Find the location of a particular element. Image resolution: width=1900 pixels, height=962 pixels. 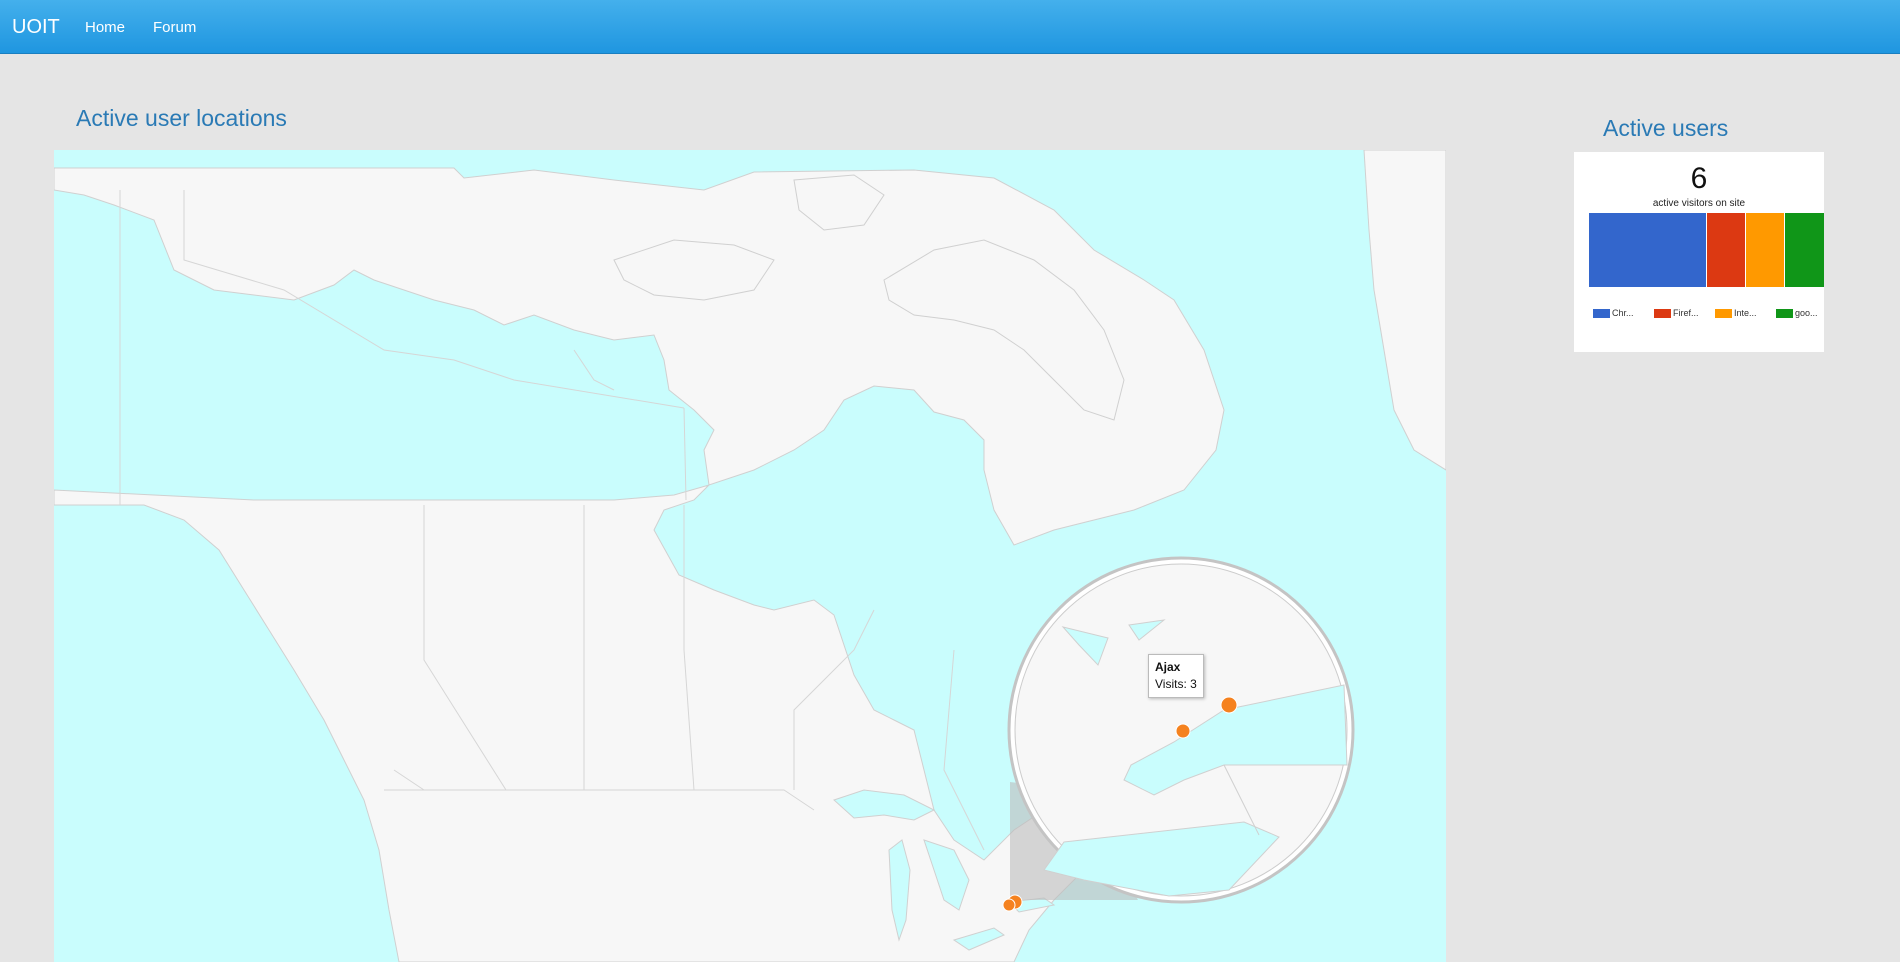

map-marker-ajax is located at coordinates (1009, 905).